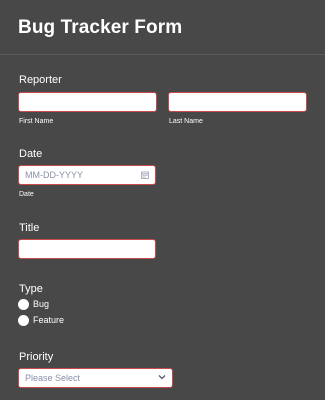 Image resolution: width=325 pixels, height=400 pixels. What do you see at coordinates (87, 175) in the screenshot?
I see `date-input: MM-DD-YYYY` at bounding box center [87, 175].